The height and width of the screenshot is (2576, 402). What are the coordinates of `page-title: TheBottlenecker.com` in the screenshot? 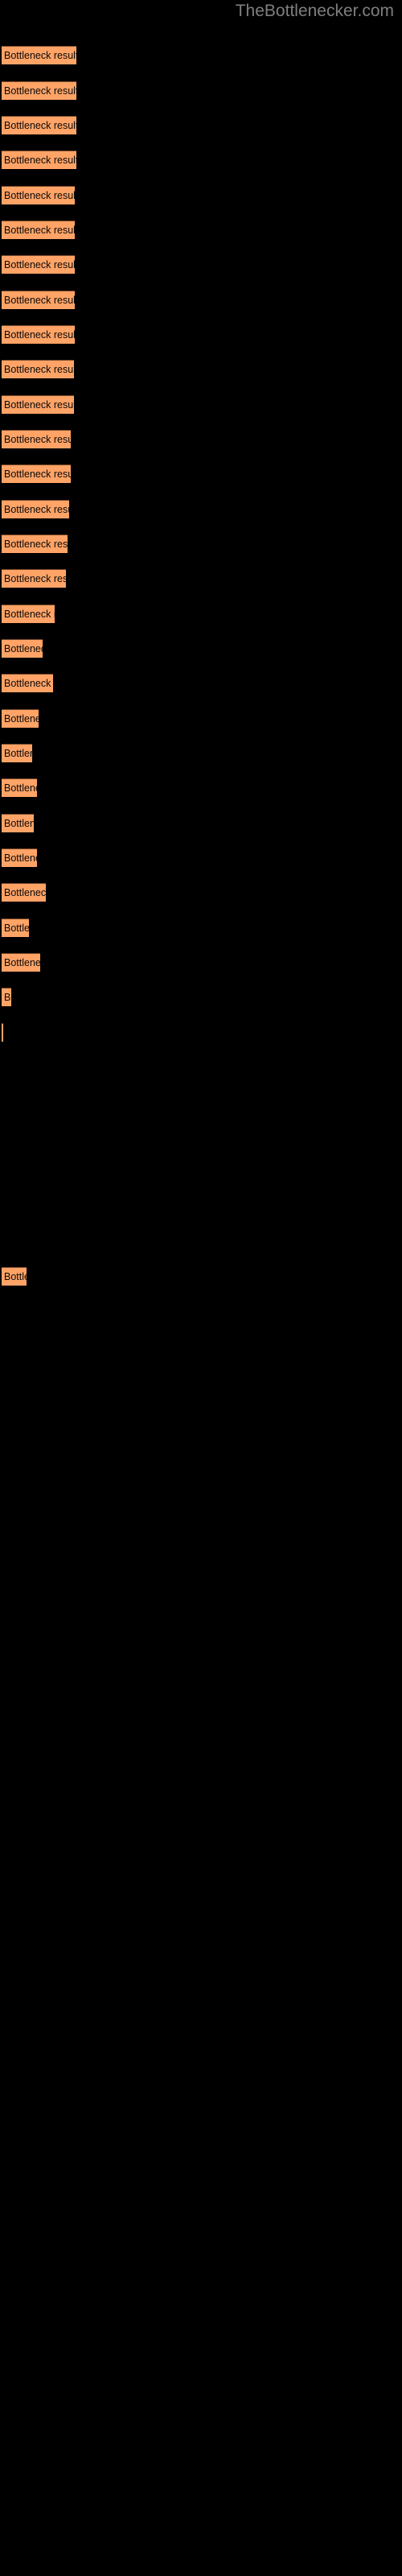 It's located at (314, 11).